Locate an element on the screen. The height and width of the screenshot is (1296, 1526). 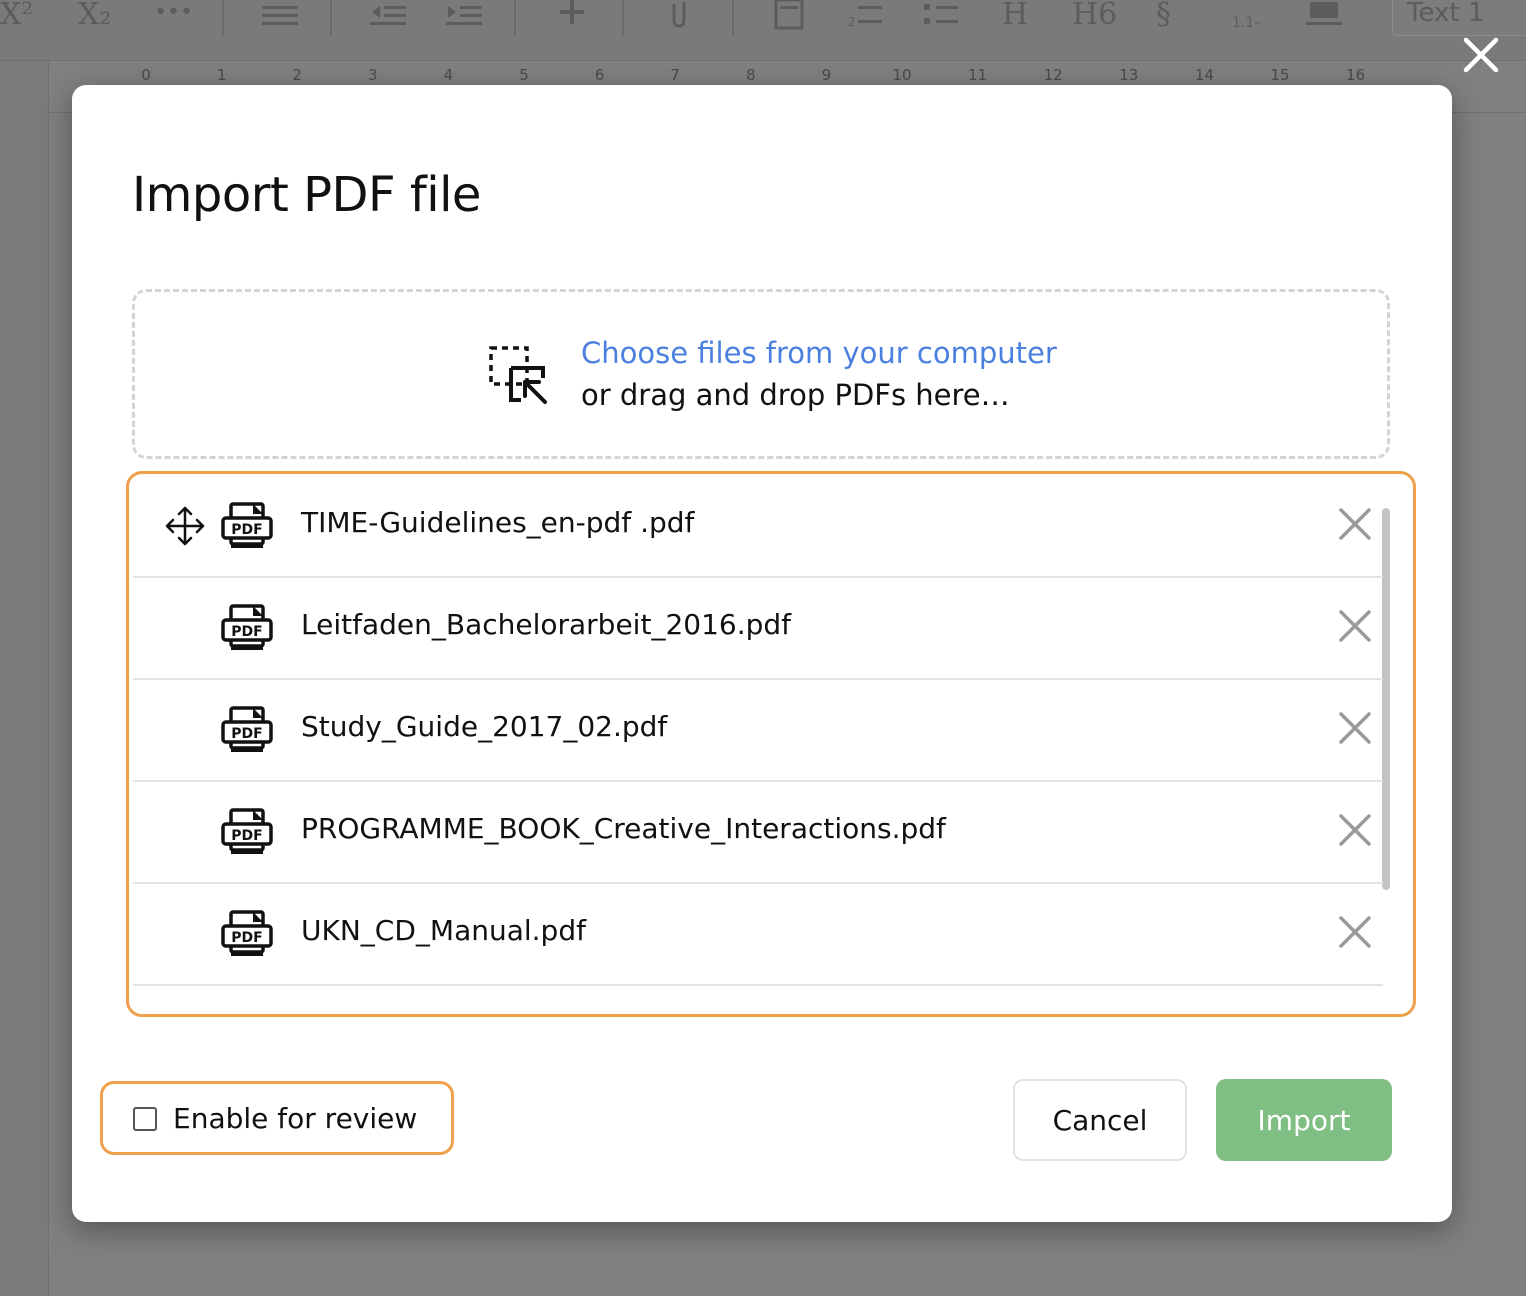
outdent-icon is located at coordinates (388, 15).